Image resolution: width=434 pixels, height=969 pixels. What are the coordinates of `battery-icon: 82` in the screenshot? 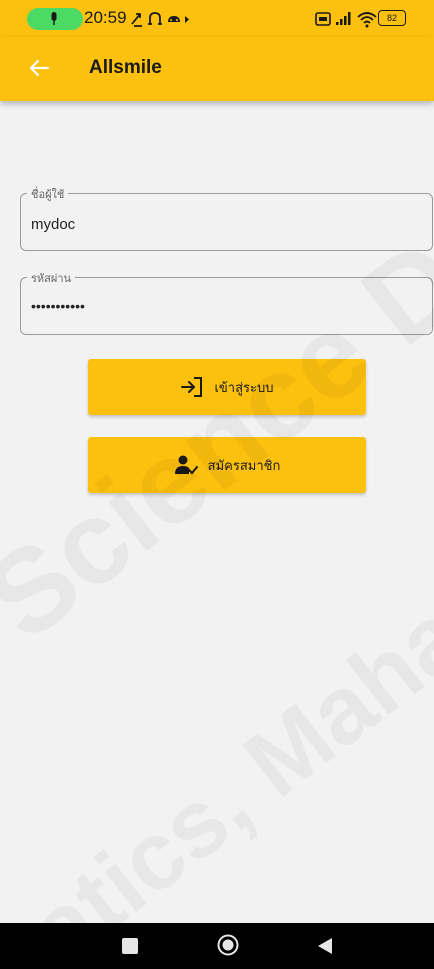 It's located at (392, 18).